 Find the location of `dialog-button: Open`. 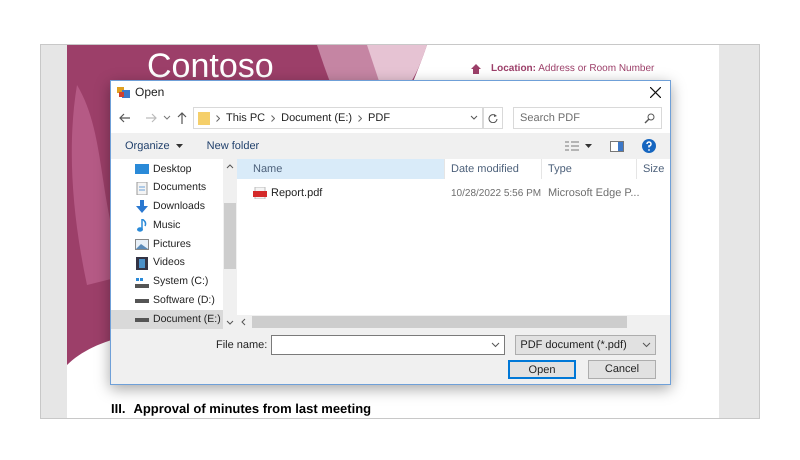

dialog-button: Open is located at coordinates (542, 369).